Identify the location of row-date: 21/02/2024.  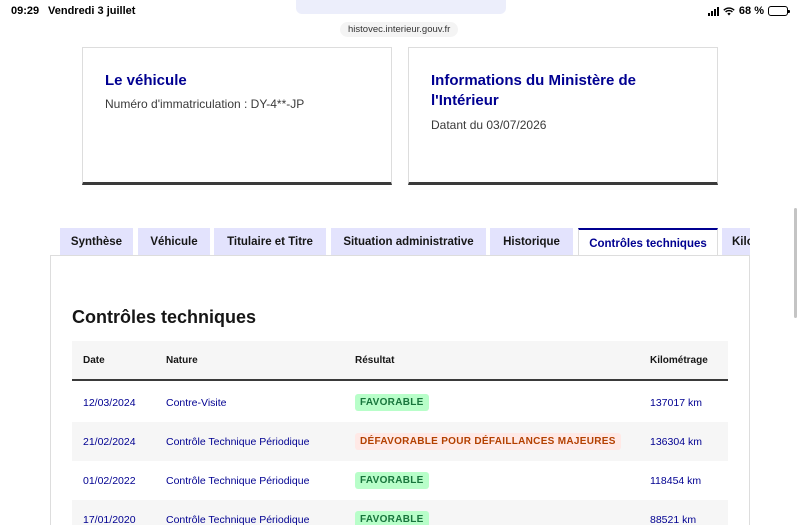
(109, 442).